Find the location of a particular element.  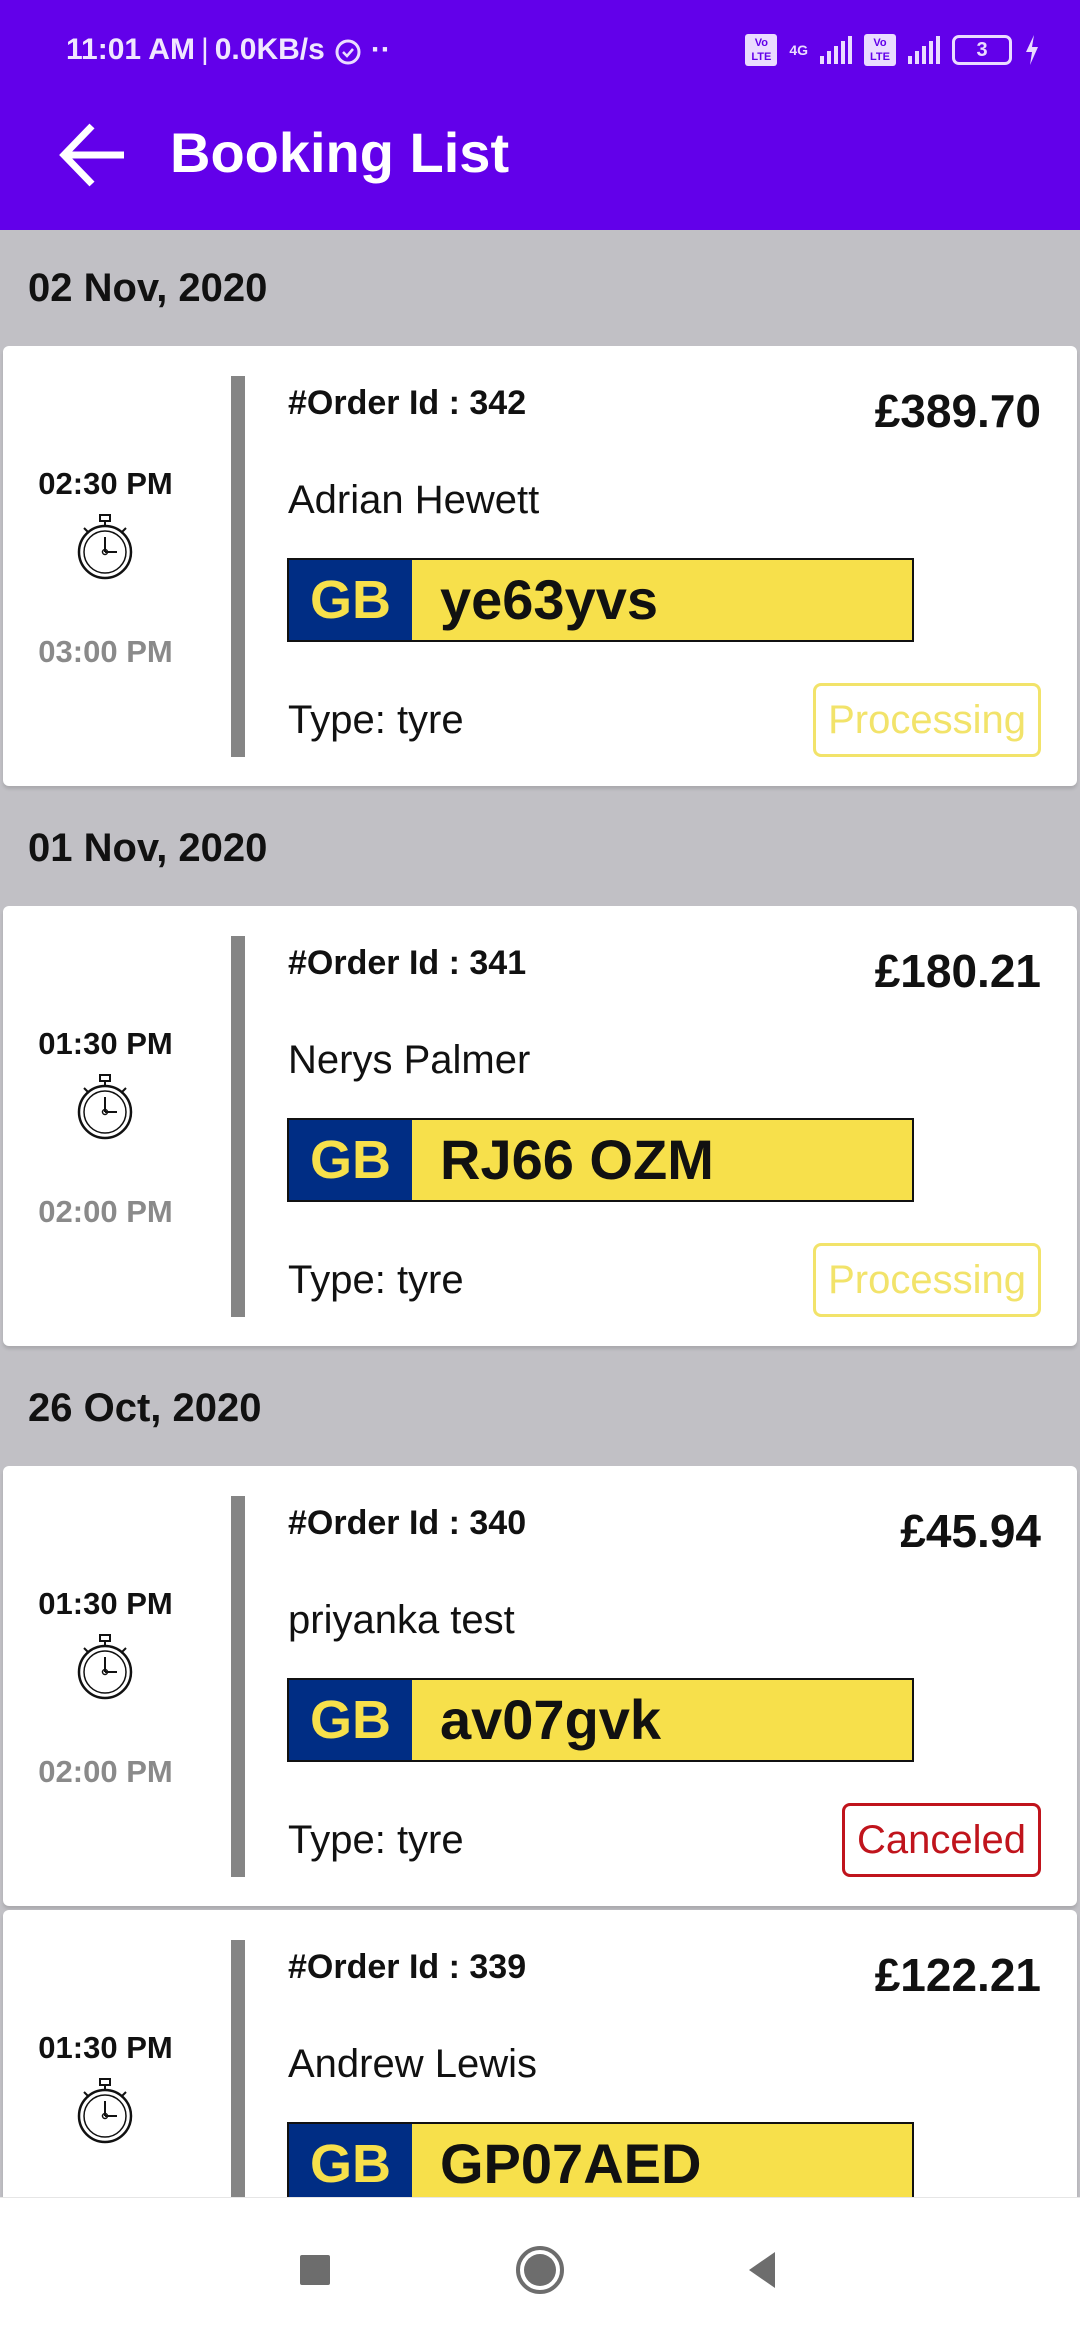

customer-name: Nerys Palmer is located at coordinates (409, 1060).